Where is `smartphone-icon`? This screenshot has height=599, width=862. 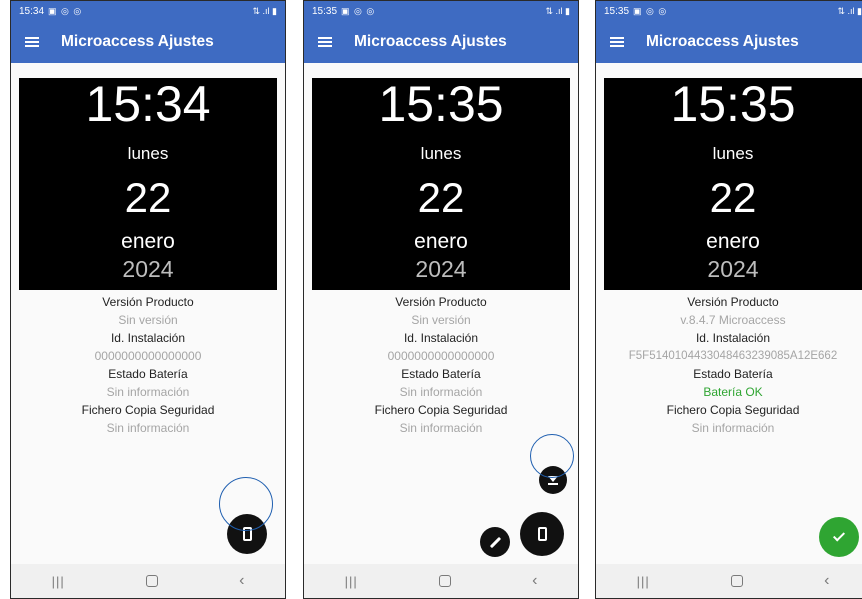
smartphone-icon is located at coordinates (542, 534).